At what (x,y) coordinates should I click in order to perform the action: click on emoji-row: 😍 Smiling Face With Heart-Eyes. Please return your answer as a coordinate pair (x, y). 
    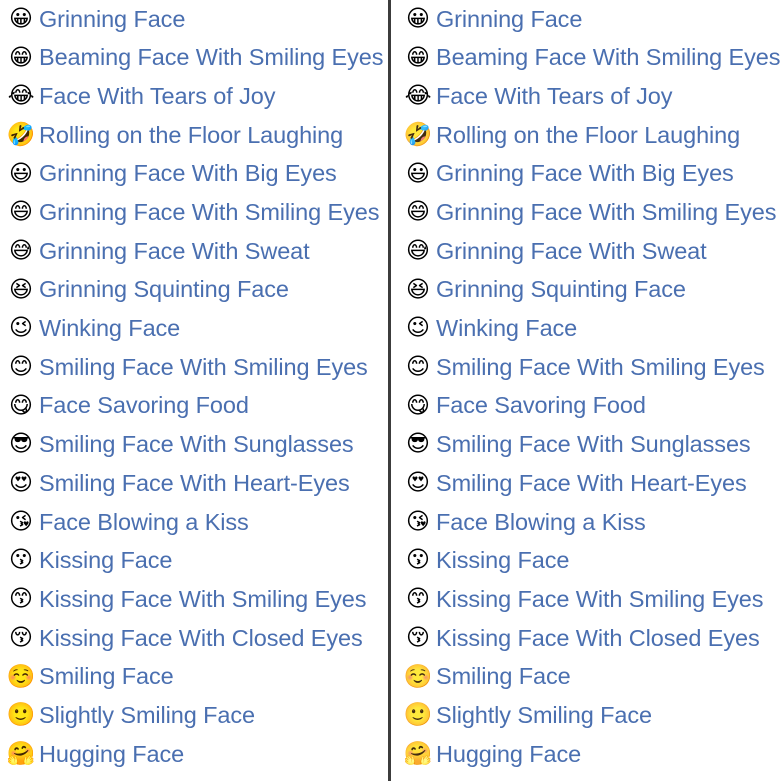
    Looking at the image, I should click on (592, 483).